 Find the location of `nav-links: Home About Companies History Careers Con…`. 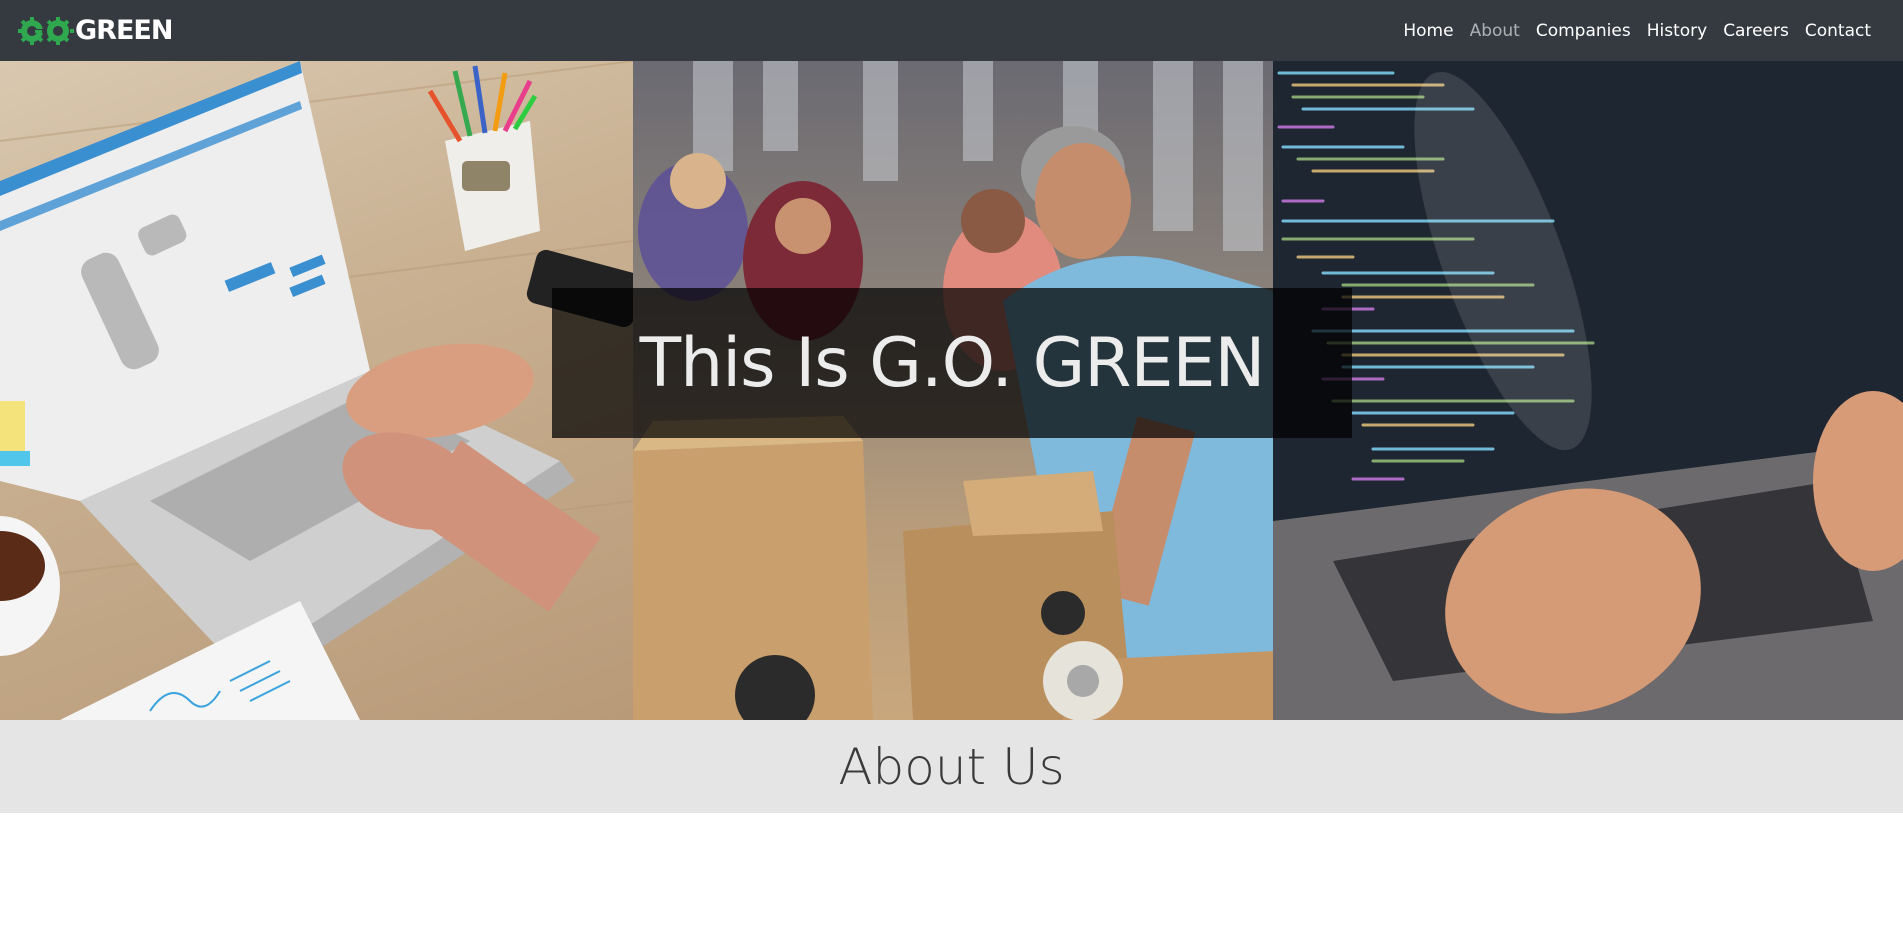

nav-links: Home About Companies History Careers Con… is located at coordinates (1637, 31).